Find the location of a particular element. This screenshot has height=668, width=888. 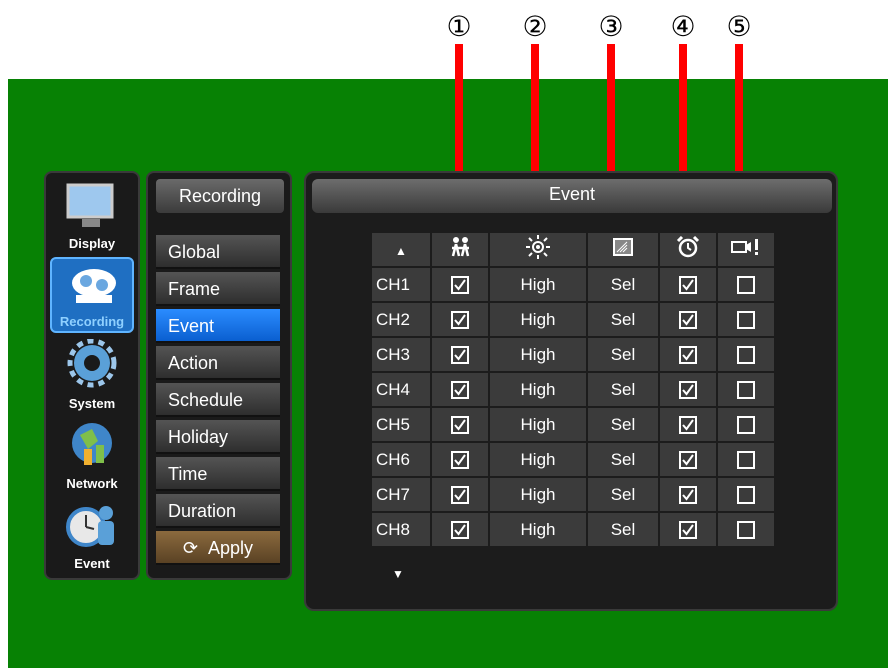

channel-label: CH7 is located at coordinates (401, 494).